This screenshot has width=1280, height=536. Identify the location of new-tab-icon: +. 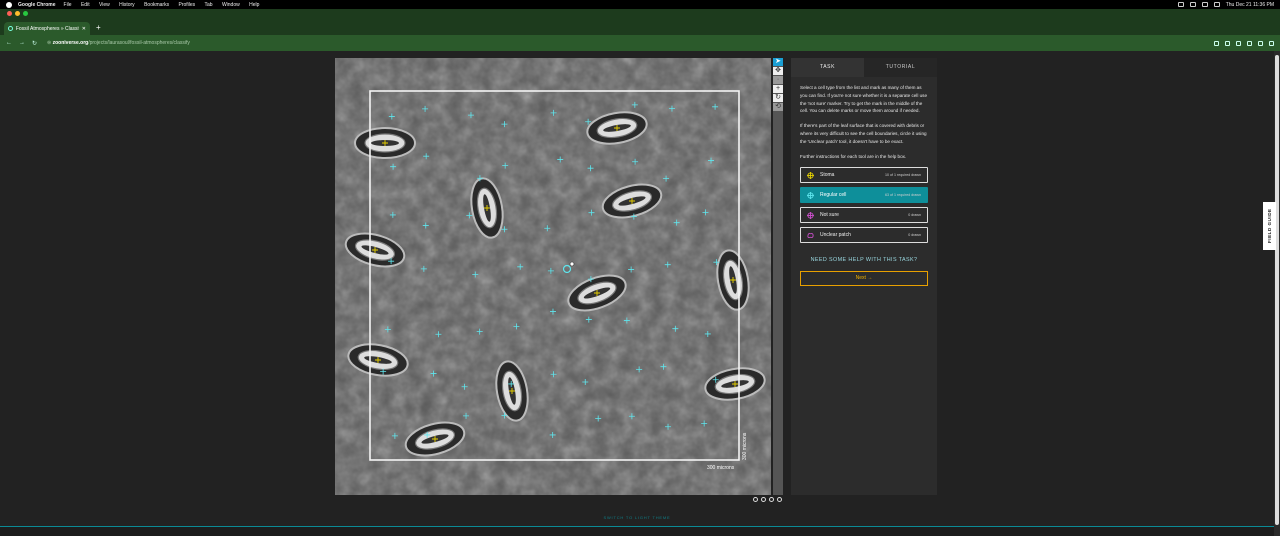
(98, 27).